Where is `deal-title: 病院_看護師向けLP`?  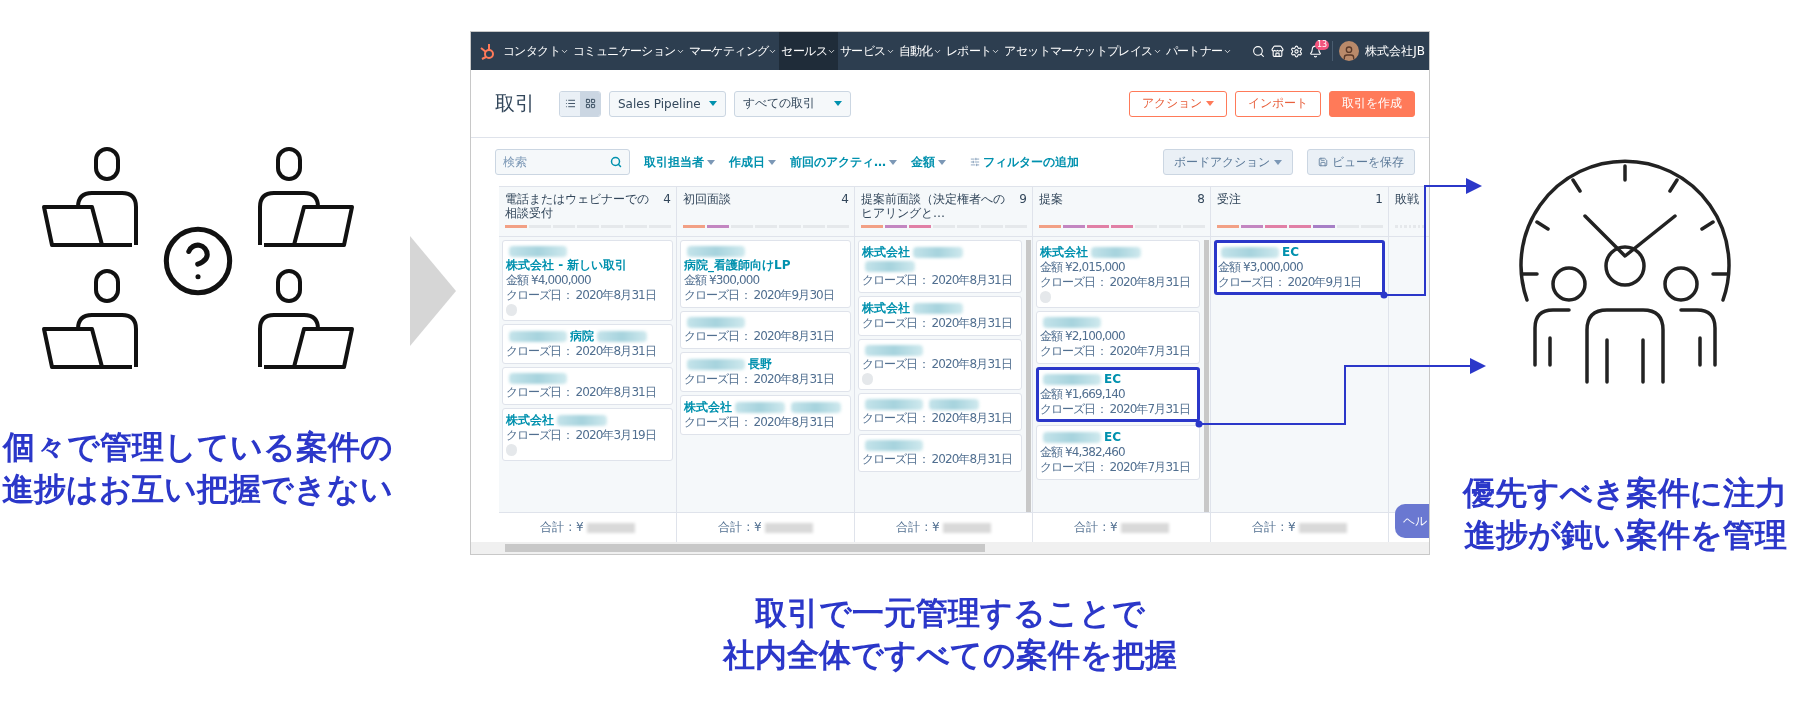 deal-title: 病院_看護師向けLP is located at coordinates (737, 265).